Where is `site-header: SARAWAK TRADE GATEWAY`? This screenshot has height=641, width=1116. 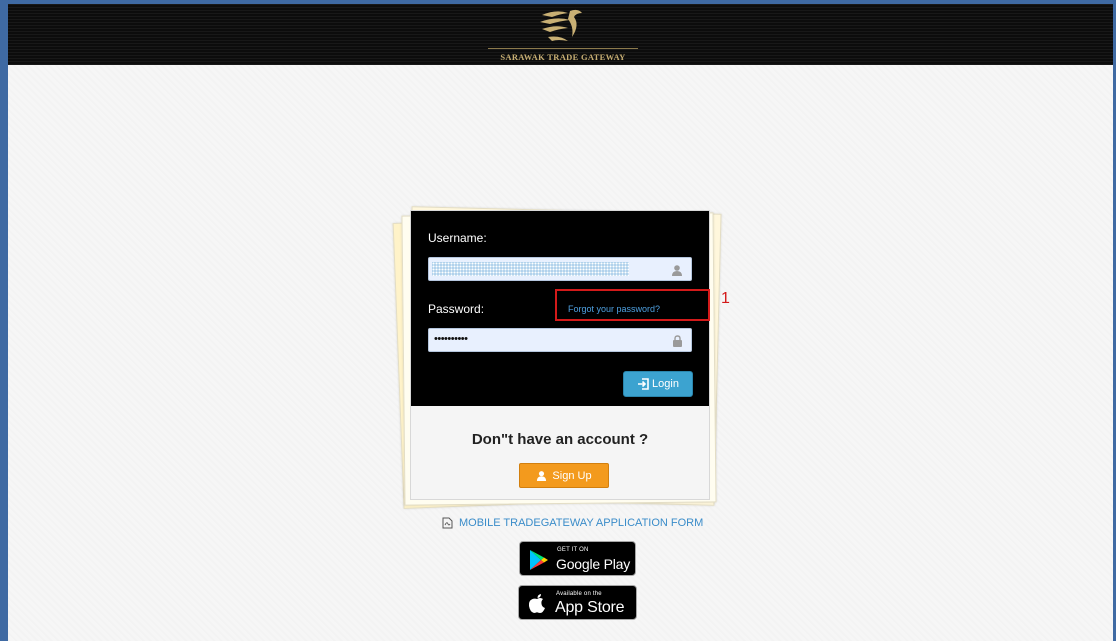
site-header: SARAWAK TRADE GATEWAY is located at coordinates (560, 34).